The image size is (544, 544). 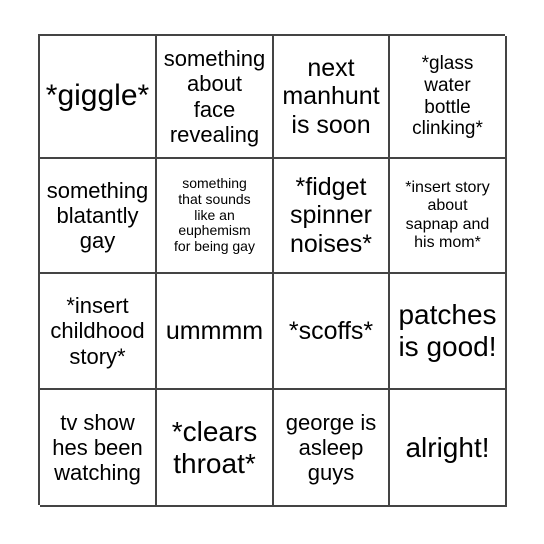 I want to click on bingo-cell-text: something blatantly gay, so click(x=97, y=215).